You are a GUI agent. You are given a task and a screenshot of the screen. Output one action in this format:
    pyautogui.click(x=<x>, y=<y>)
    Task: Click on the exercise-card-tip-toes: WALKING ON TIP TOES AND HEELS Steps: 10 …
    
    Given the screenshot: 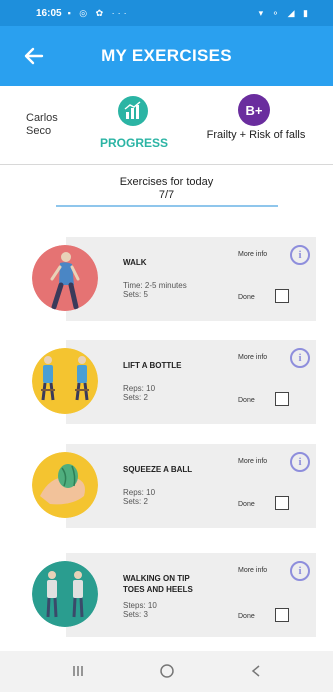 What is the action you would take?
    pyautogui.click(x=174, y=595)
    